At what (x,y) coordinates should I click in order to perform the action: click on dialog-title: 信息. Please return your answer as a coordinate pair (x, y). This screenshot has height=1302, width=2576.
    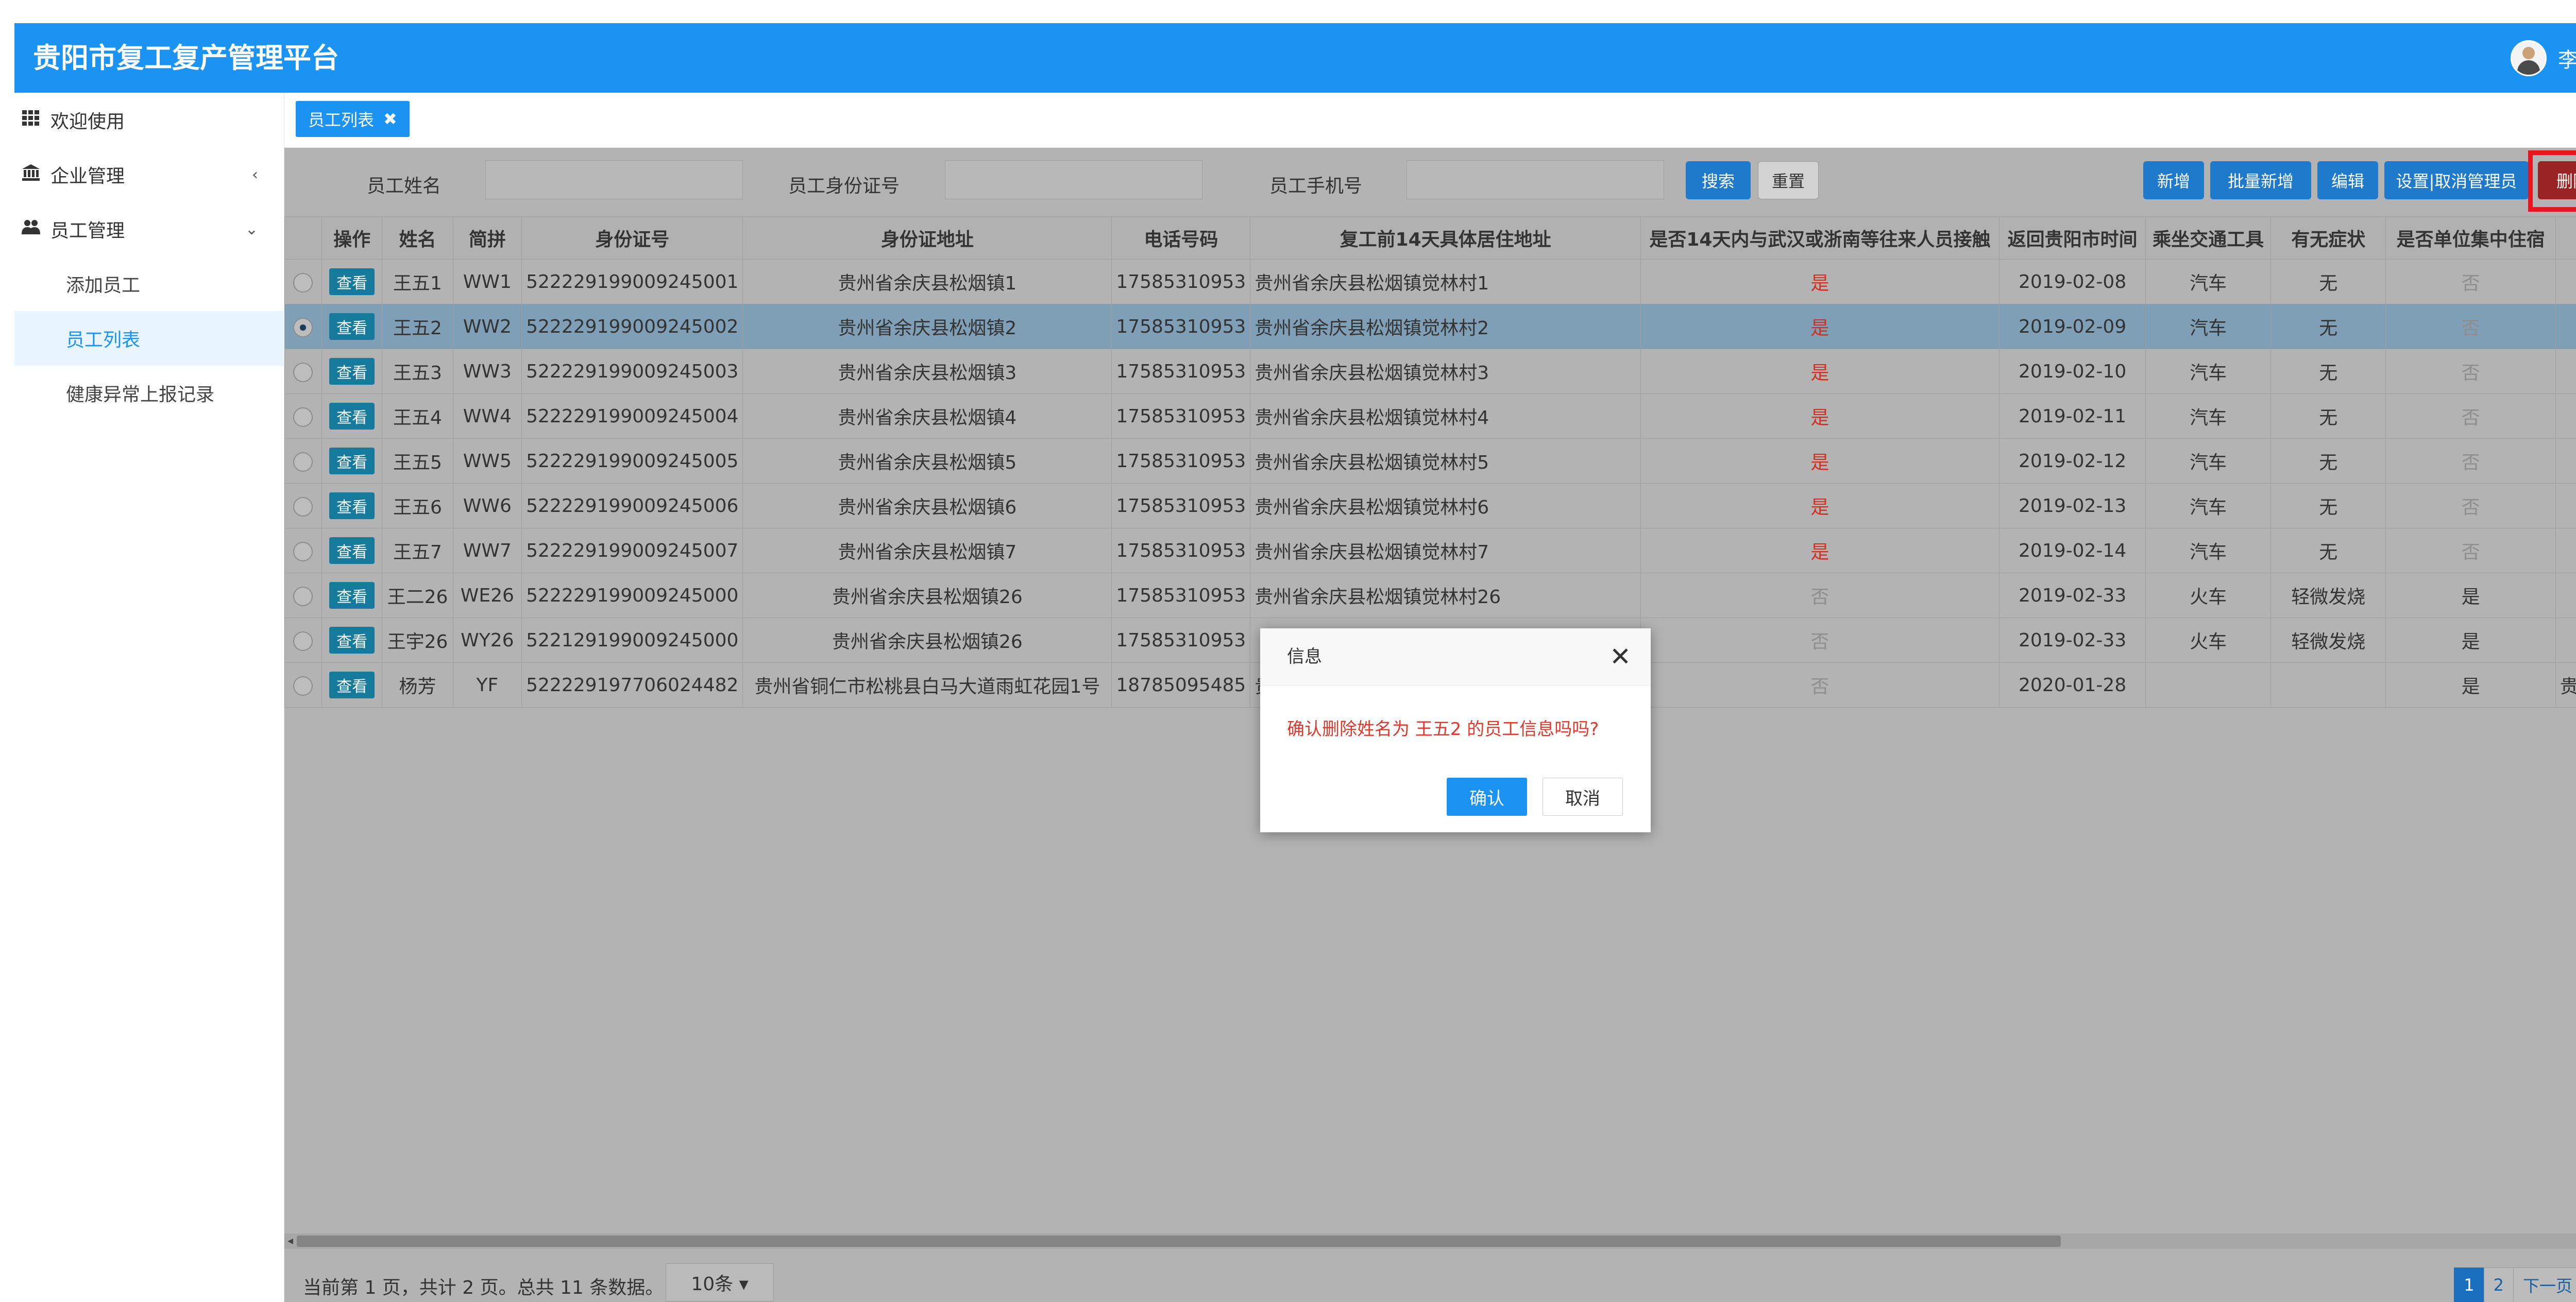
    Looking at the image, I should click on (1304, 656).